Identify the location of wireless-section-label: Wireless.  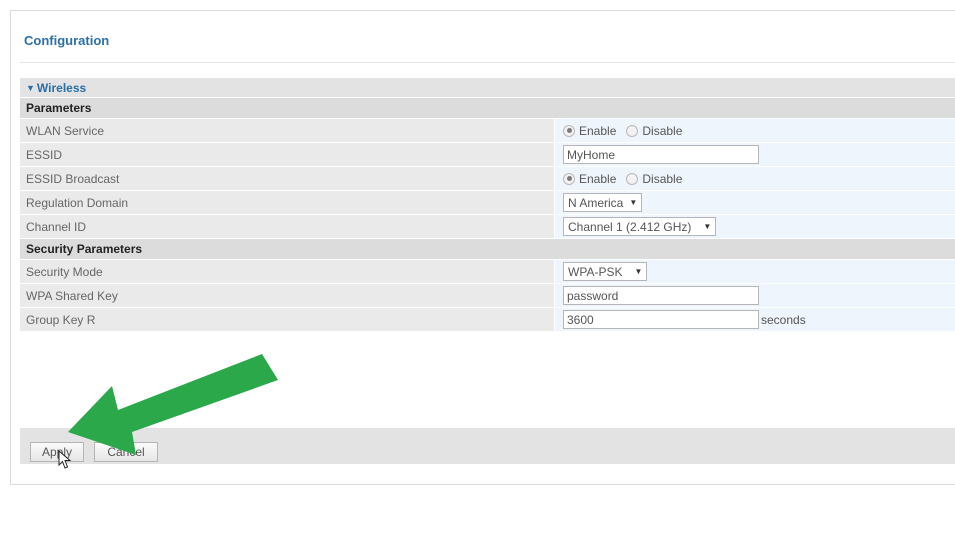
(61, 87).